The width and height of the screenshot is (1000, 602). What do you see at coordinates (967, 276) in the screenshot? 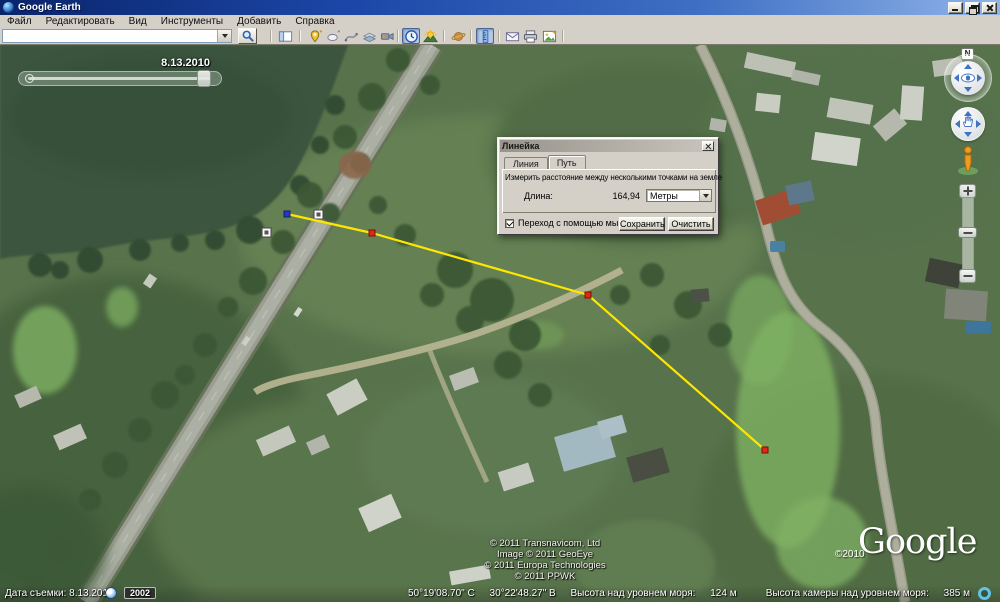
I see `zoom-out-button` at bounding box center [967, 276].